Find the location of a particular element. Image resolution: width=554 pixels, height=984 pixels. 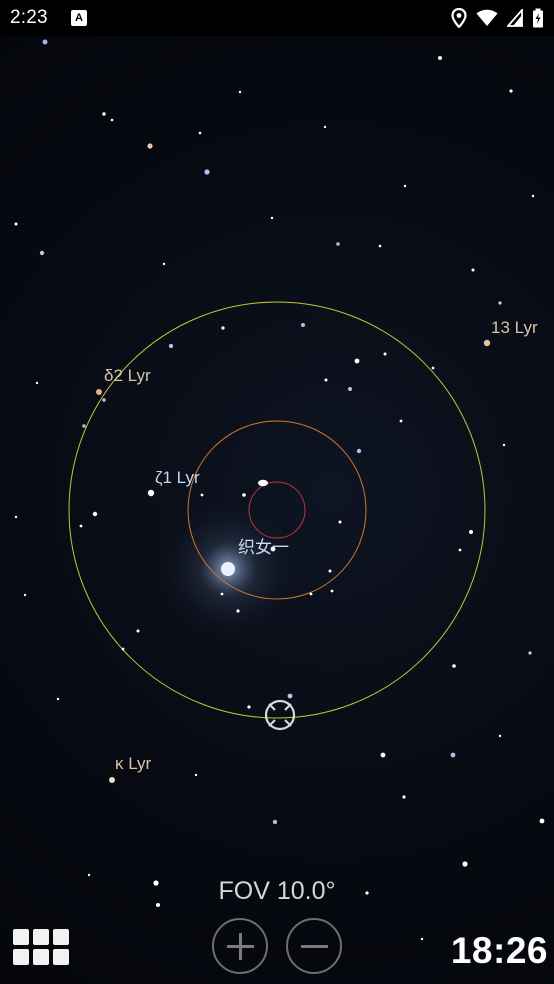

star-13-lyr is located at coordinates (487, 343).